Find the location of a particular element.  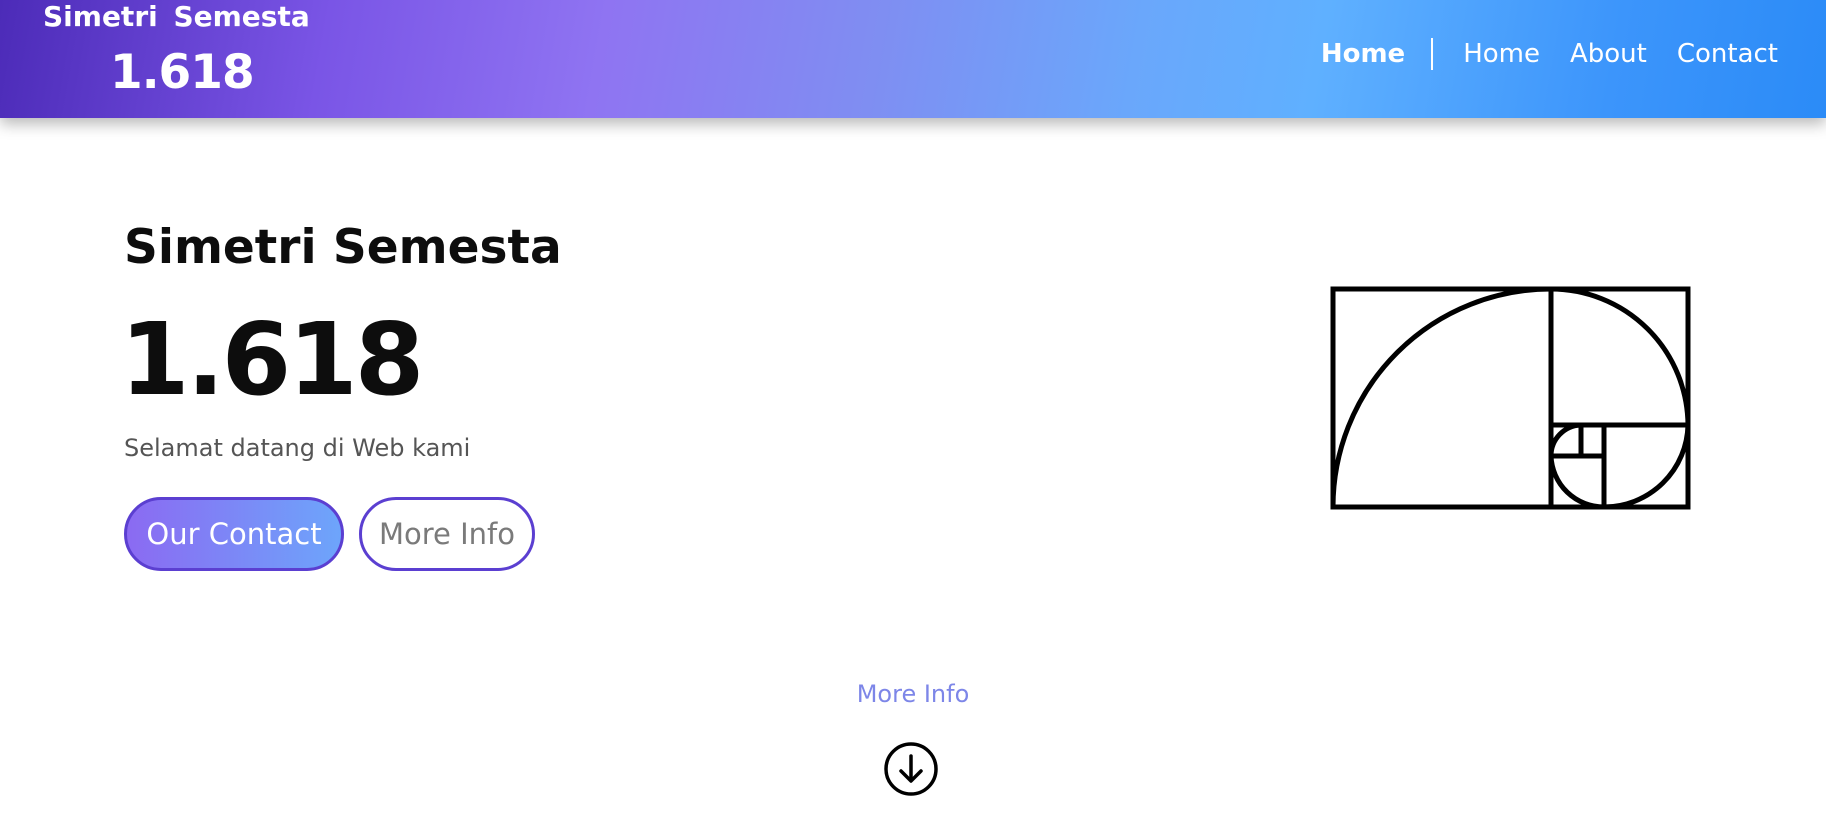

hero-title: Simetri Semesta is located at coordinates (343, 247).